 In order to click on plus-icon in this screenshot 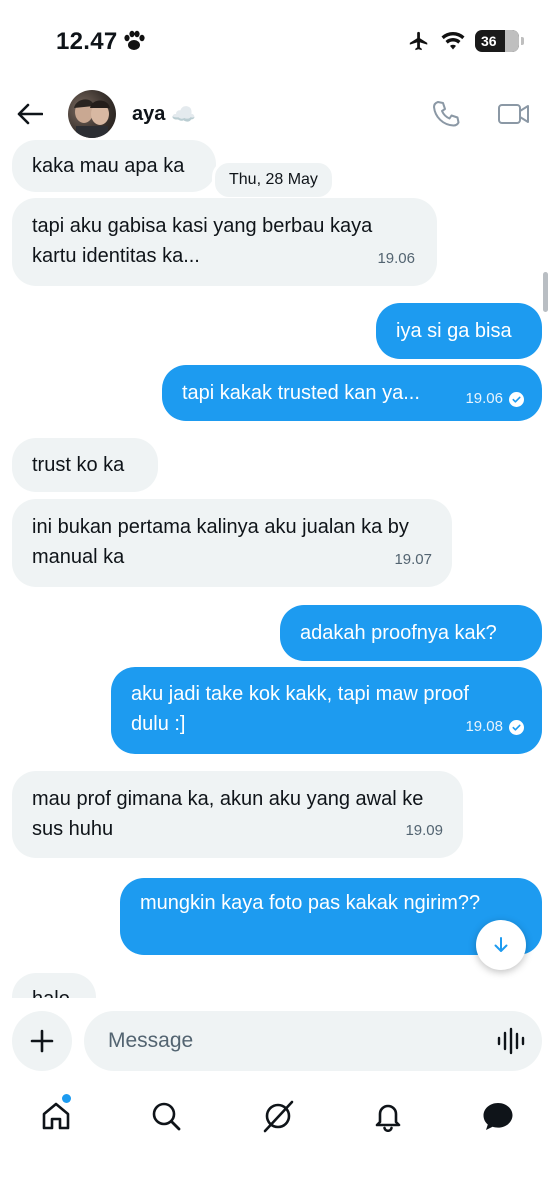, I will do `click(42, 1041)`.